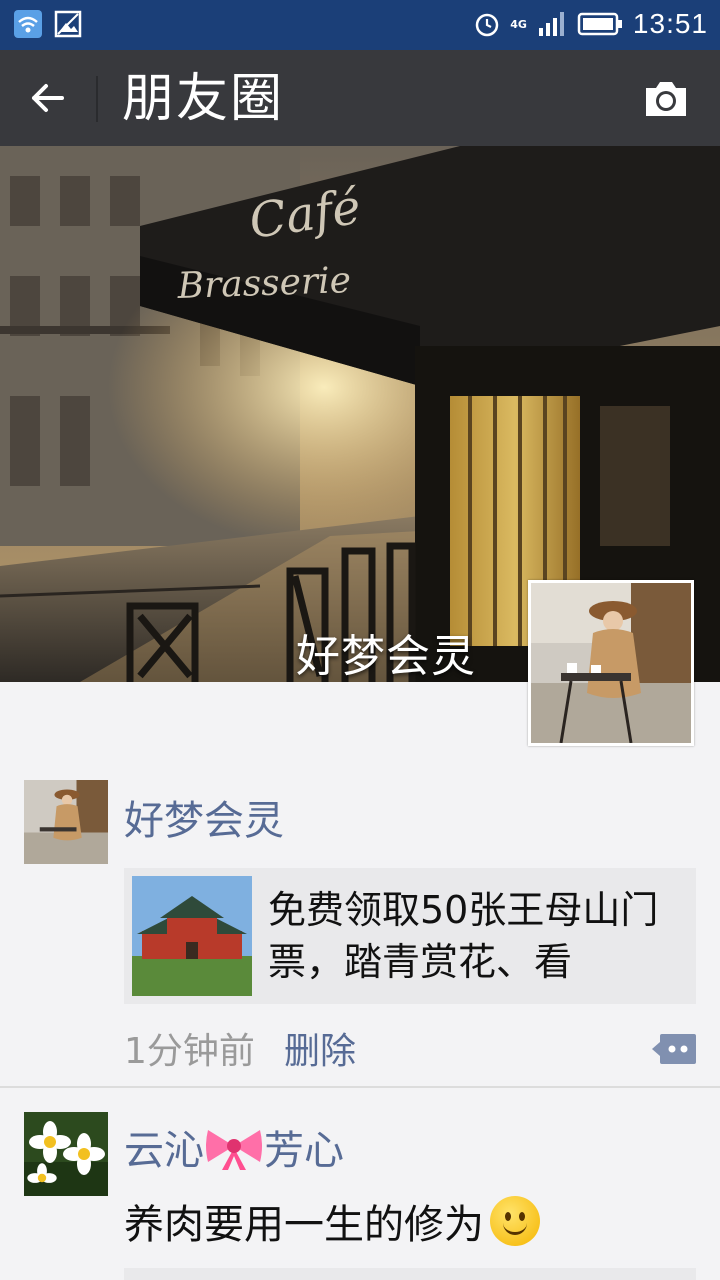 Image resolution: width=720 pixels, height=1280 pixels. I want to click on comment-icon, so click(674, 1049).